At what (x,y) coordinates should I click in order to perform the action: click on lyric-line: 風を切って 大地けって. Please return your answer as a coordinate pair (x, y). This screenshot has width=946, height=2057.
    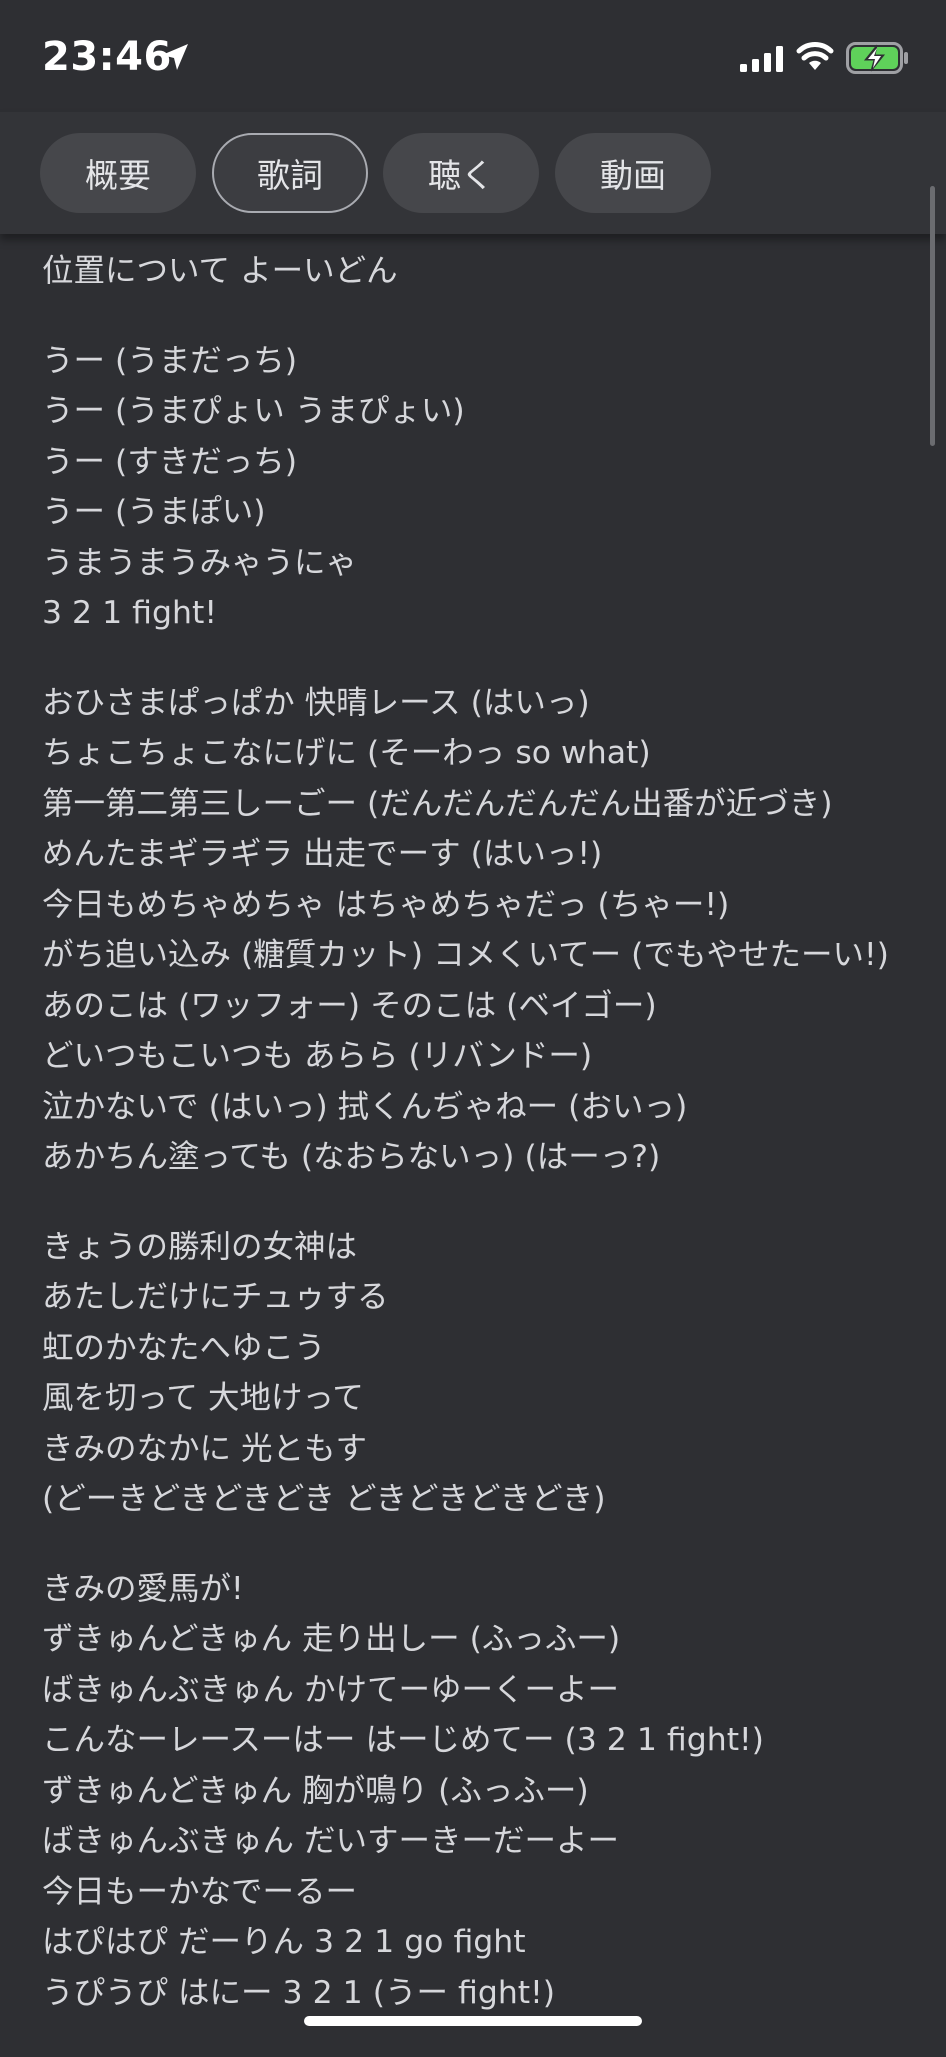
    Looking at the image, I should click on (203, 1398).